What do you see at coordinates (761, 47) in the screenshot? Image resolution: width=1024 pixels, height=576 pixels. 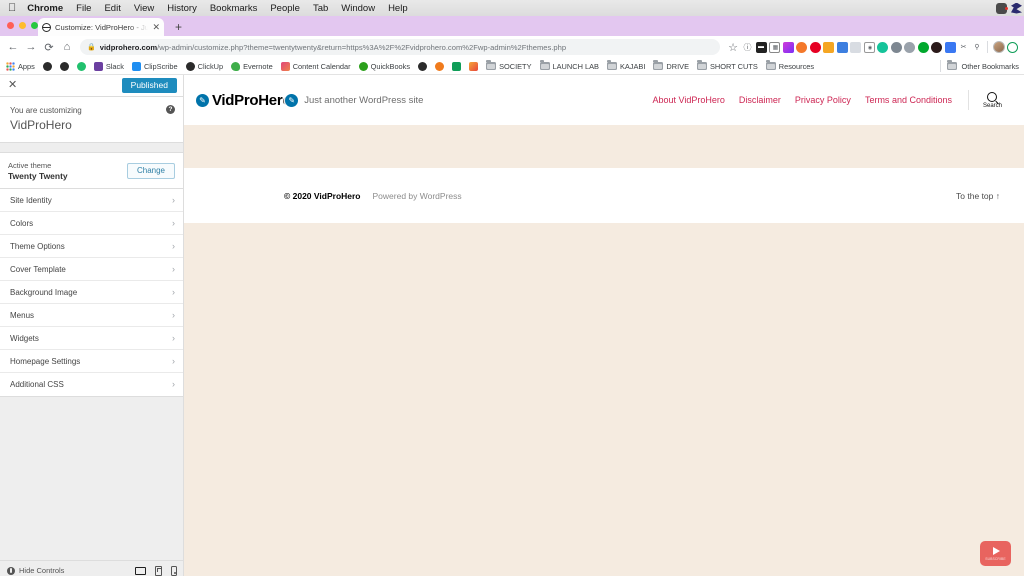 I see `dark-reader-icon: ▬` at bounding box center [761, 47].